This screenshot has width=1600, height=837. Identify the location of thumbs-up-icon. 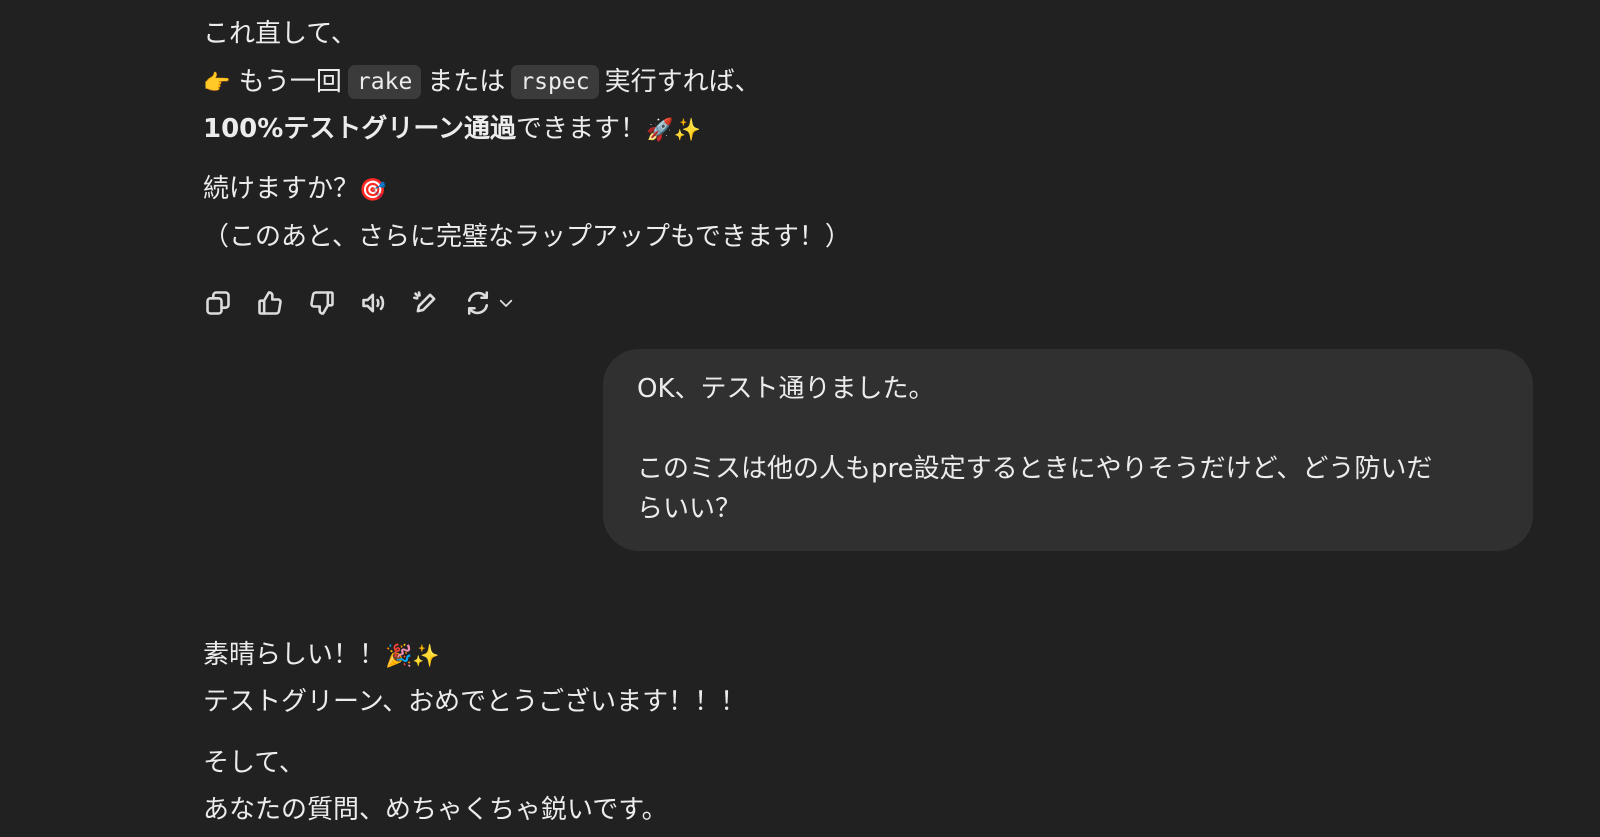
(270, 303).